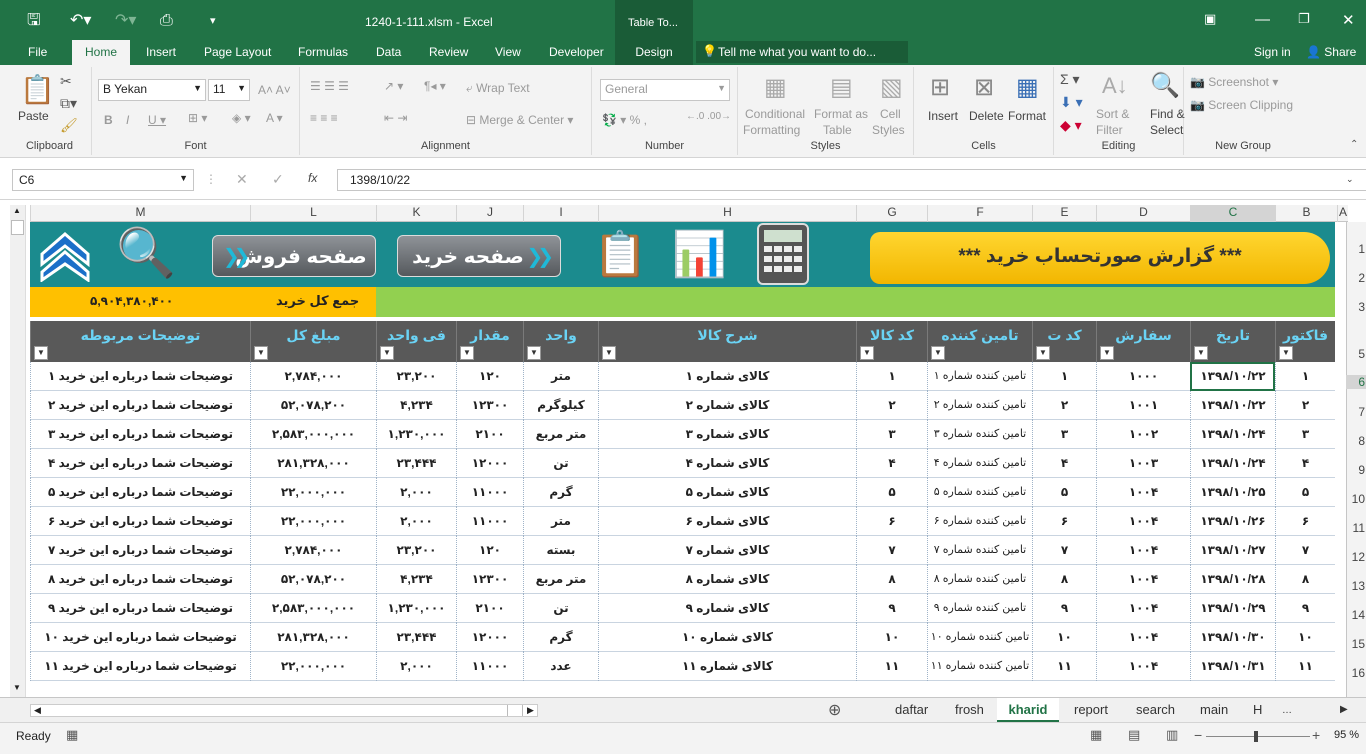 This screenshot has width=1366, height=754. I want to click on cell-quantity: ۱۲۳۰۰, so click(489, 405).